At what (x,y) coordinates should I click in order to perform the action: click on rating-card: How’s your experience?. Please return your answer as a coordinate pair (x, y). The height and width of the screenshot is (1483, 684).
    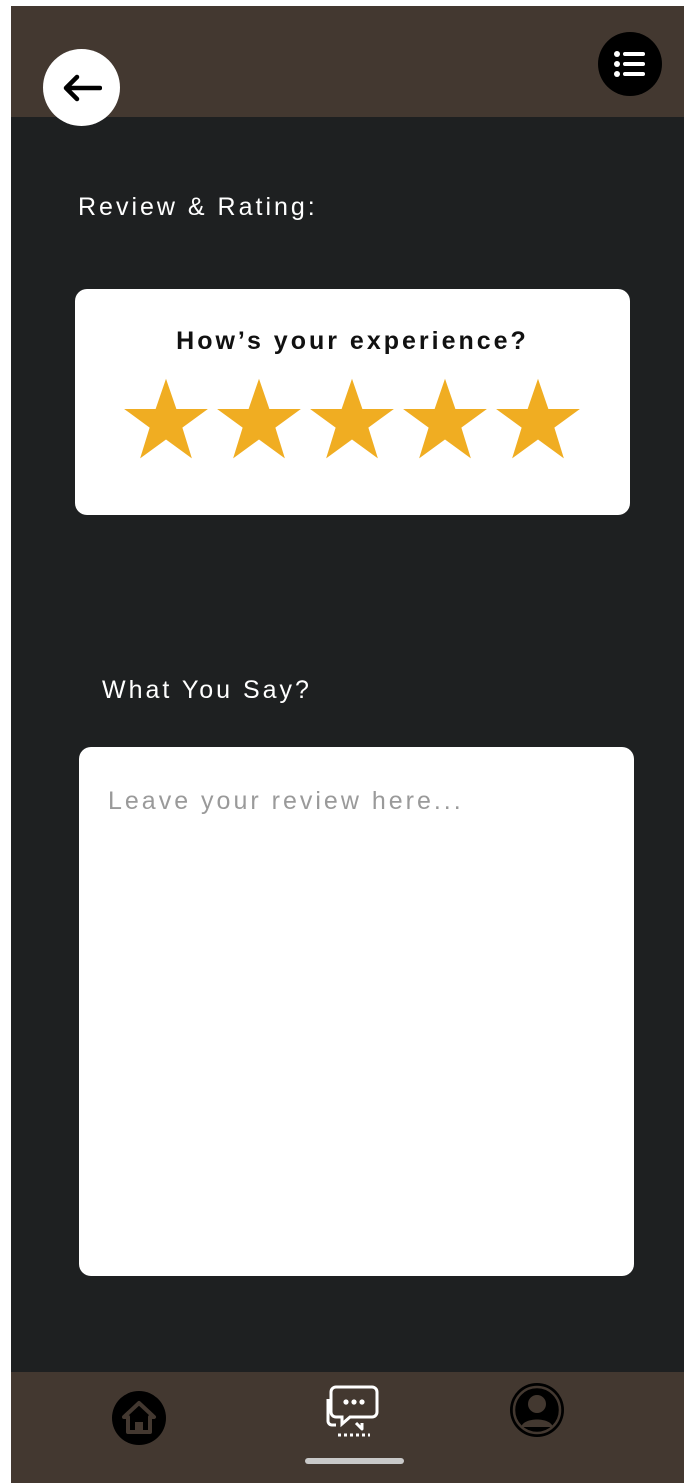
    Looking at the image, I should click on (352, 402).